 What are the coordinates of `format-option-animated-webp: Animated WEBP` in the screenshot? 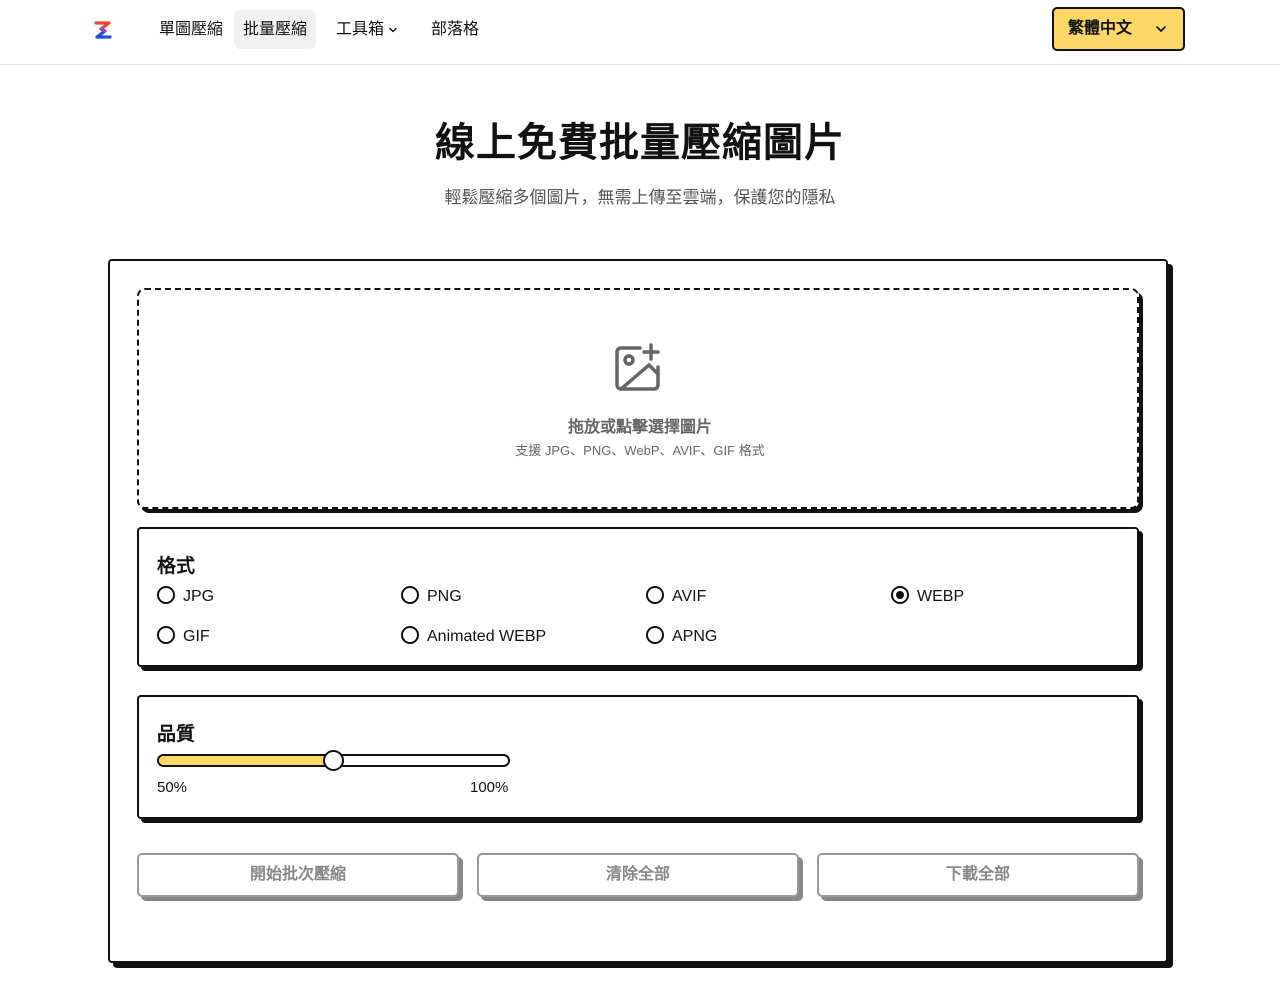 It's located at (474, 637).